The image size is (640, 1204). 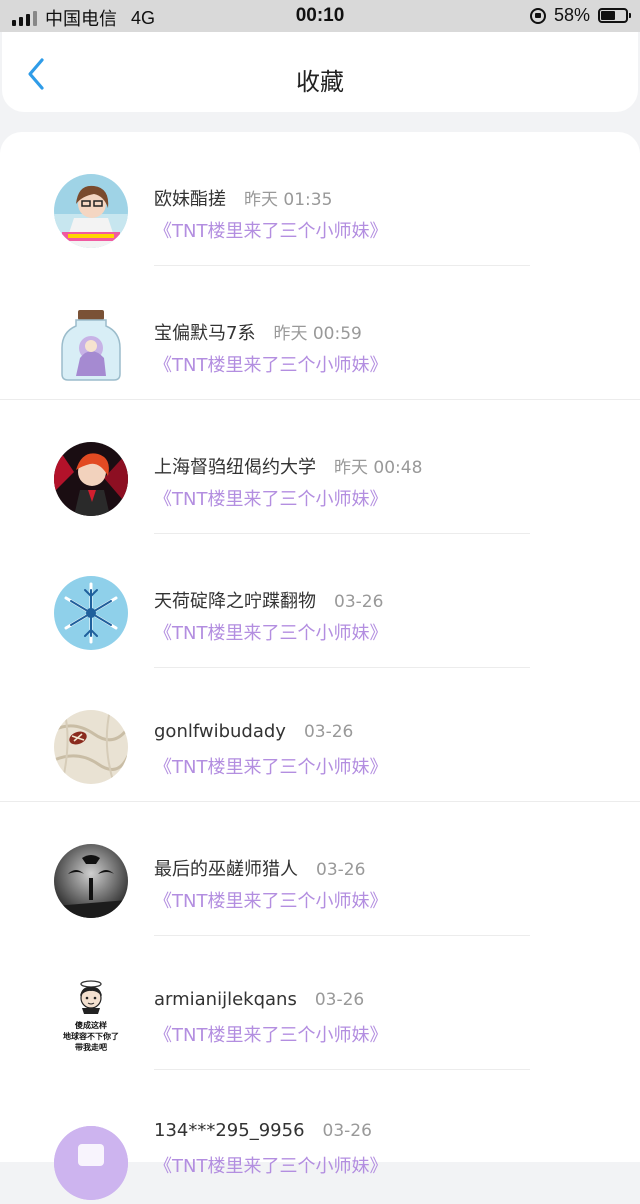 What do you see at coordinates (91, 1036) in the screenshot?
I see `avatar-caption-line2: 地球容不下你了` at bounding box center [91, 1036].